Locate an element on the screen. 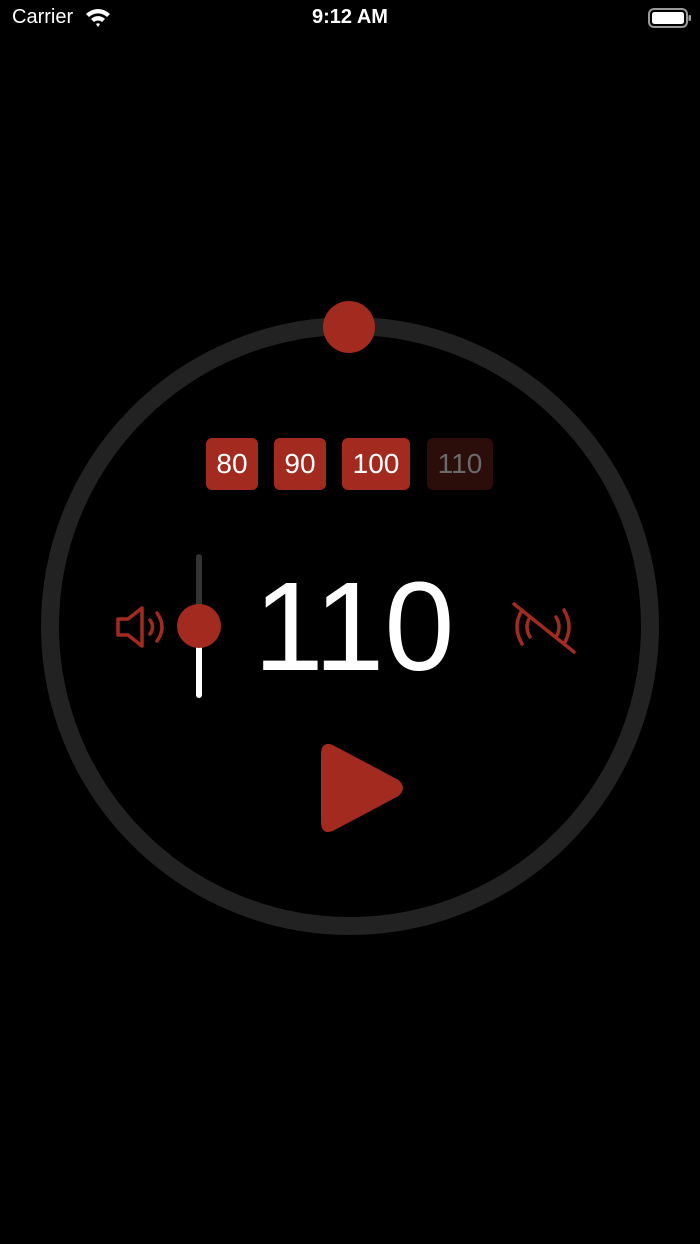  preset-button-100: 100 is located at coordinates (376, 464).